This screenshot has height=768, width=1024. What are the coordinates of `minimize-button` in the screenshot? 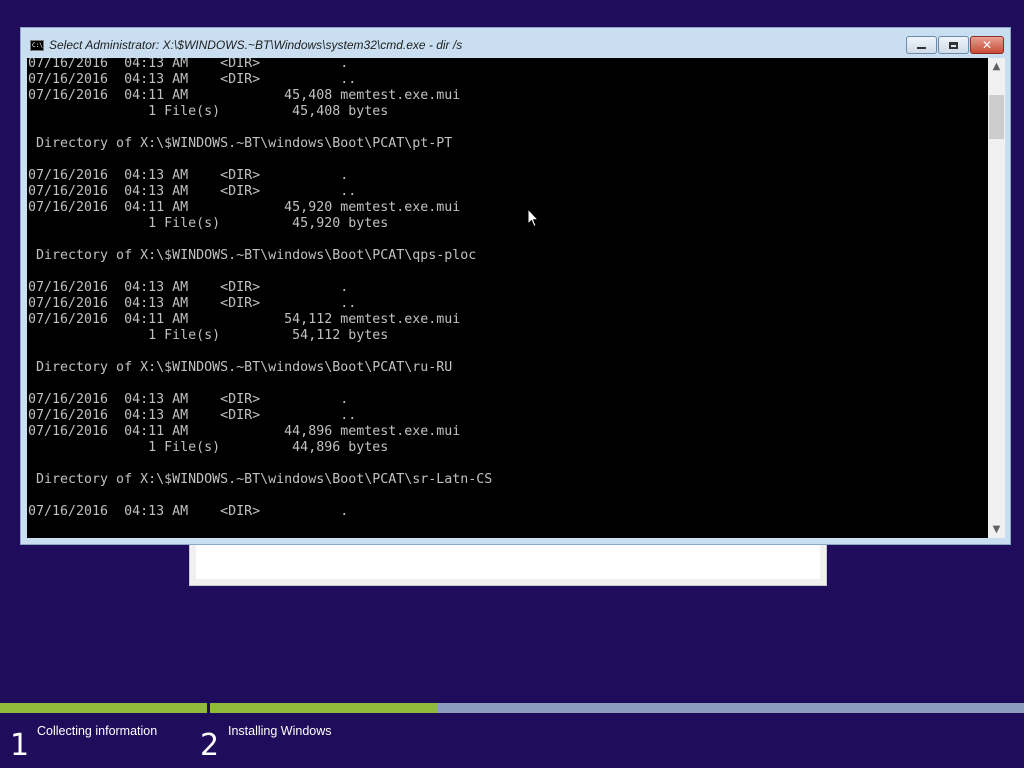 It's located at (921, 45).